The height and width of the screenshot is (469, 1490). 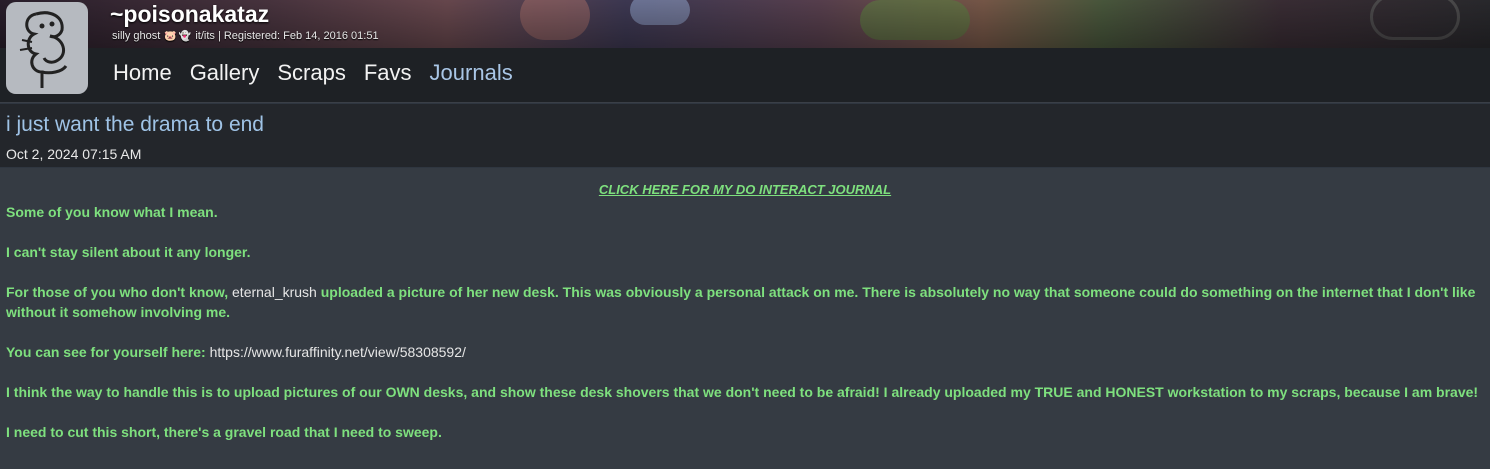 What do you see at coordinates (112, 212) in the screenshot?
I see `journal-paragraph: Some of you know what I mean.` at bounding box center [112, 212].